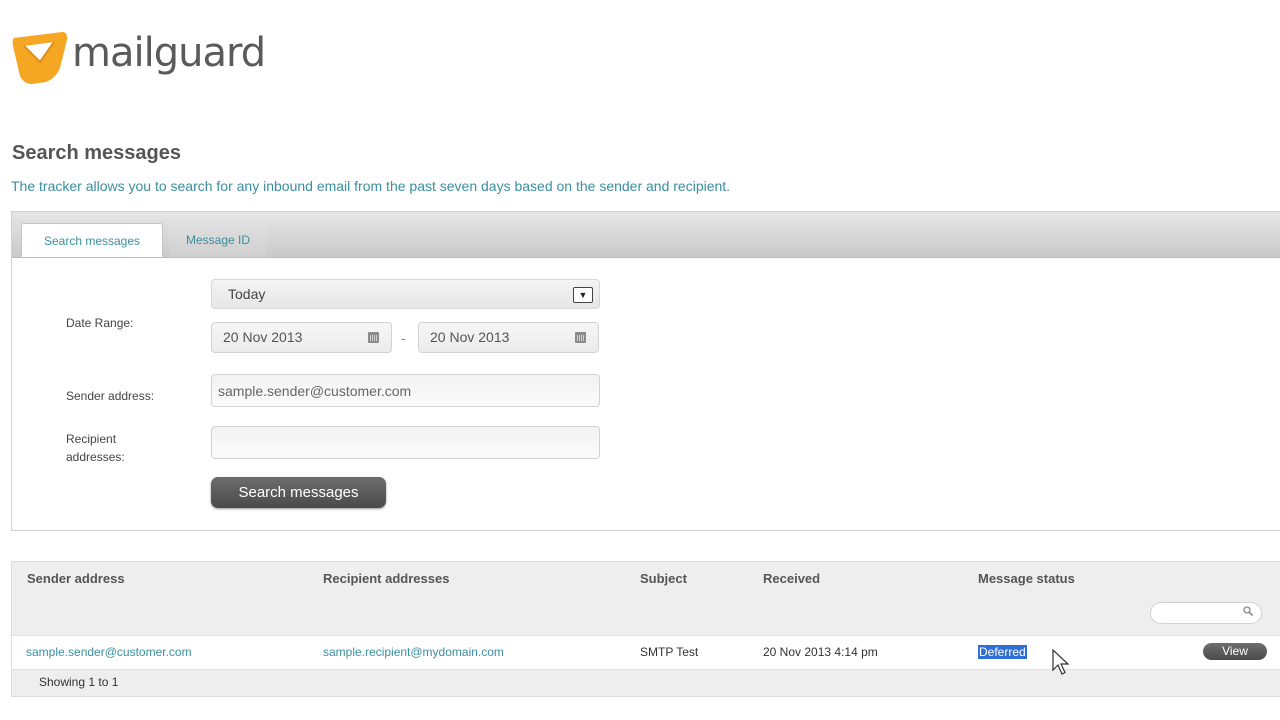 This screenshot has height=720, width=1280. What do you see at coordinates (791, 578) in the screenshot?
I see `column-header-received: Received` at bounding box center [791, 578].